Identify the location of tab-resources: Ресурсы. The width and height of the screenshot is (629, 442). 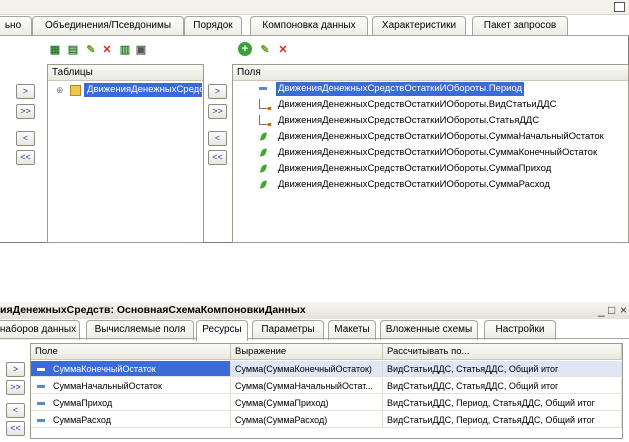
(222, 330).